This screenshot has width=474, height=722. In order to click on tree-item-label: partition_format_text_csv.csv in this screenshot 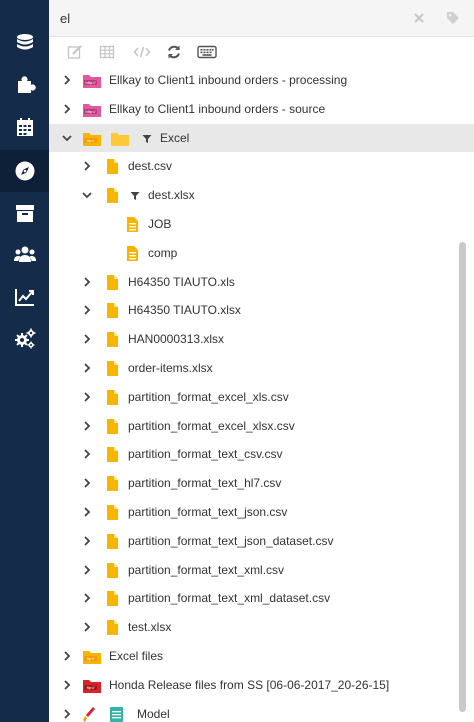, I will do `click(205, 454)`.